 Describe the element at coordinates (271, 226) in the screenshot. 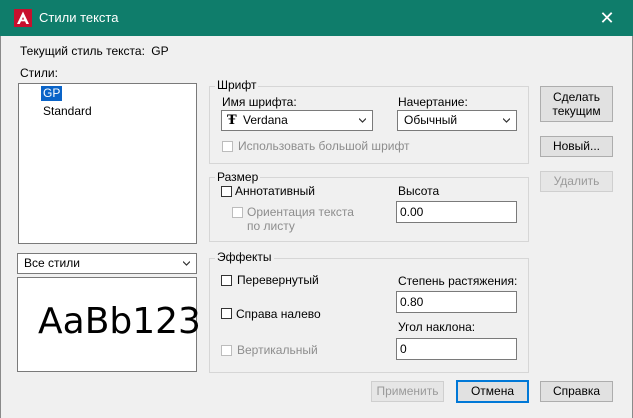

I see `orientation-label-line2: по листу` at that location.